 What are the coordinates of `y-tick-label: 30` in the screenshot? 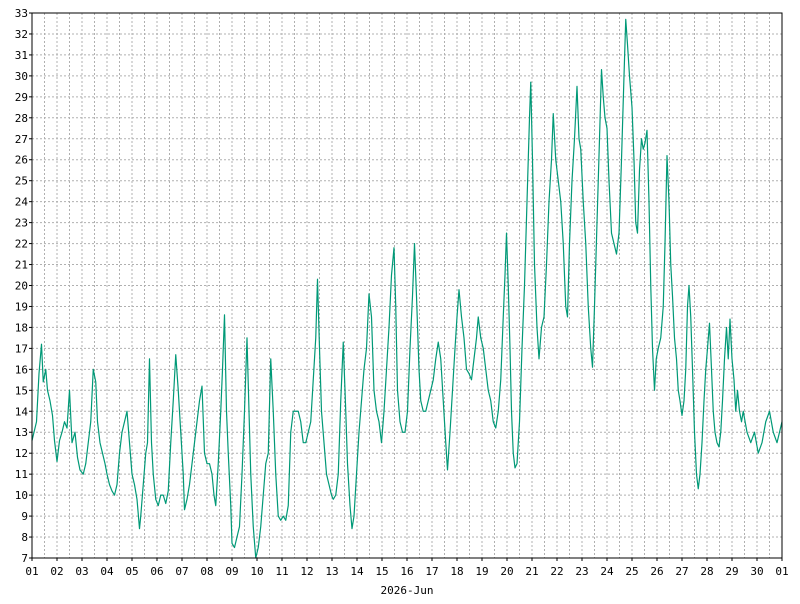 It's located at (21, 76).